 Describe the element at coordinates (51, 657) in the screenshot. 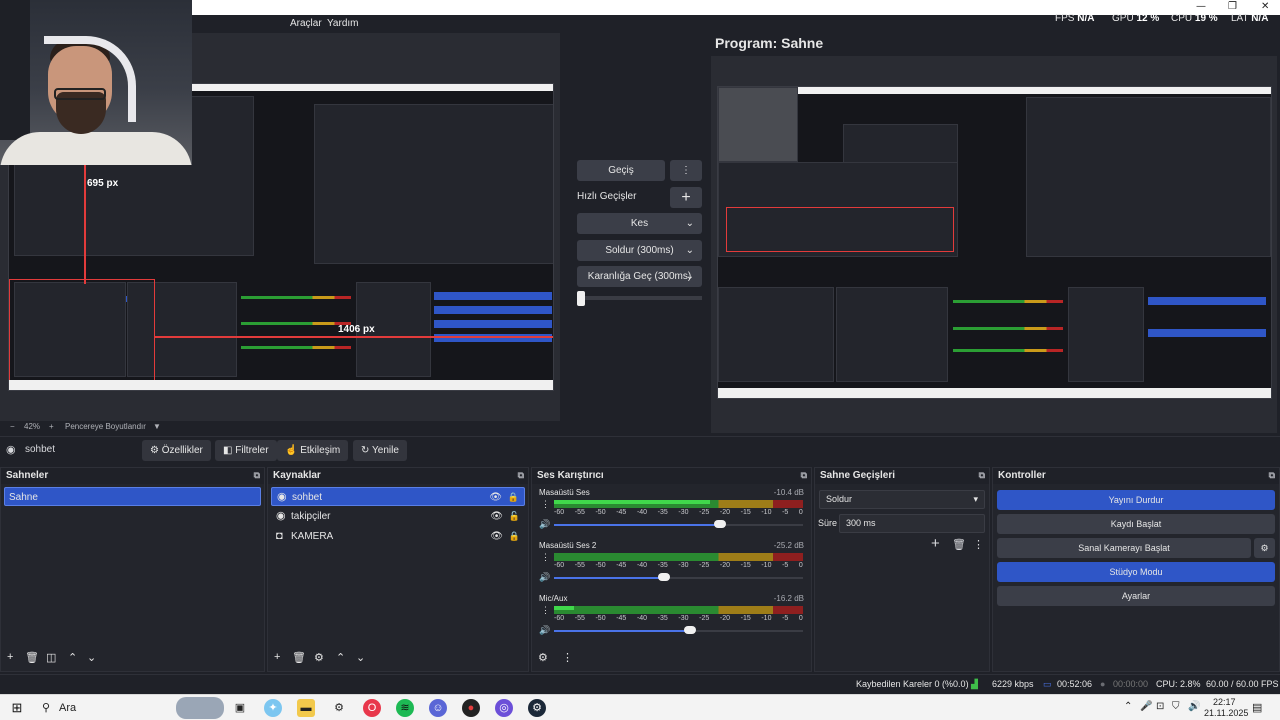

I see `scene-filter-icon: ◫` at that location.